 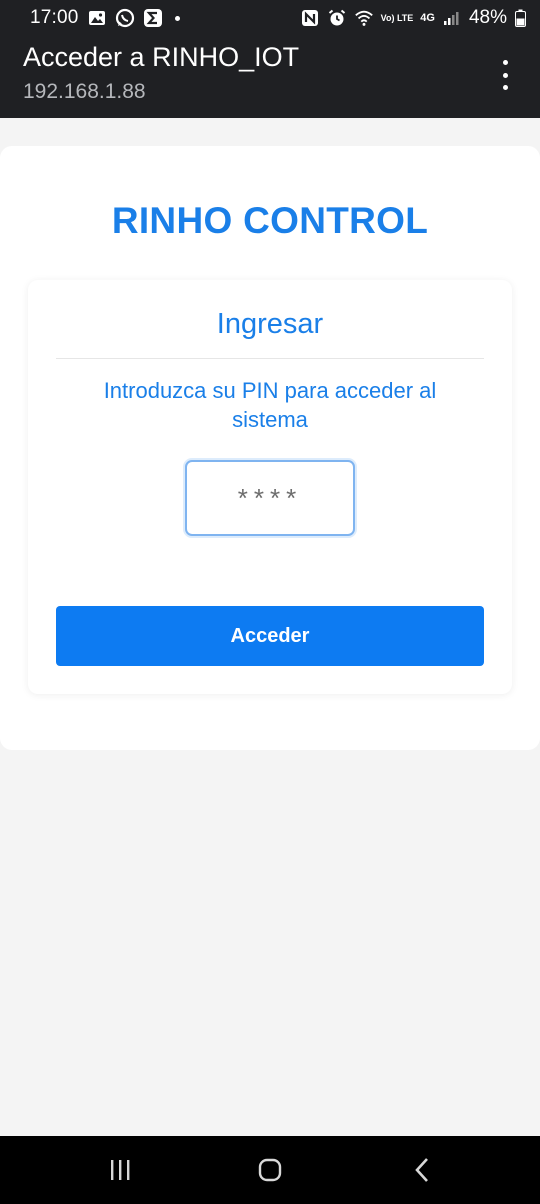 I want to click on network-gen: 4G, so click(x=427, y=18).